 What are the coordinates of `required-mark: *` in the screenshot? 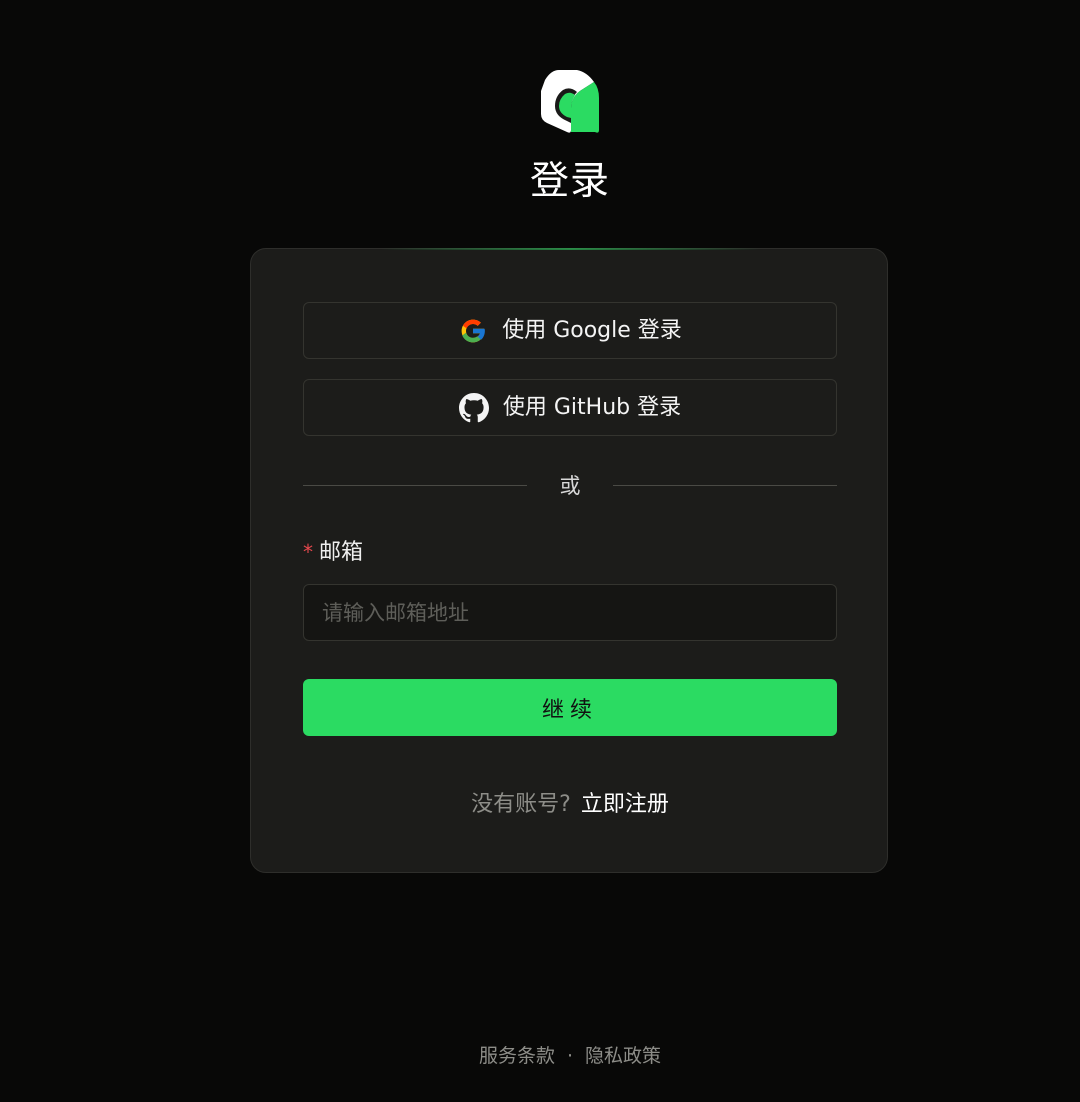 It's located at (308, 552).